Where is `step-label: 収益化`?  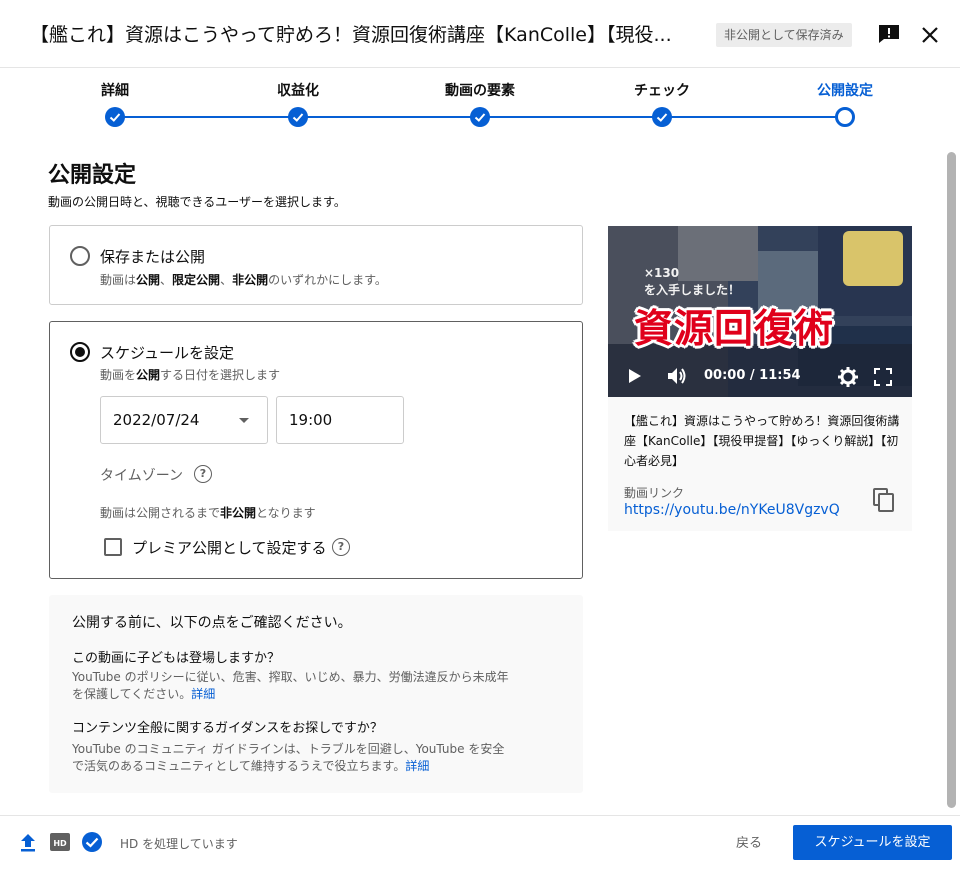 step-label: 収益化 is located at coordinates (298, 91).